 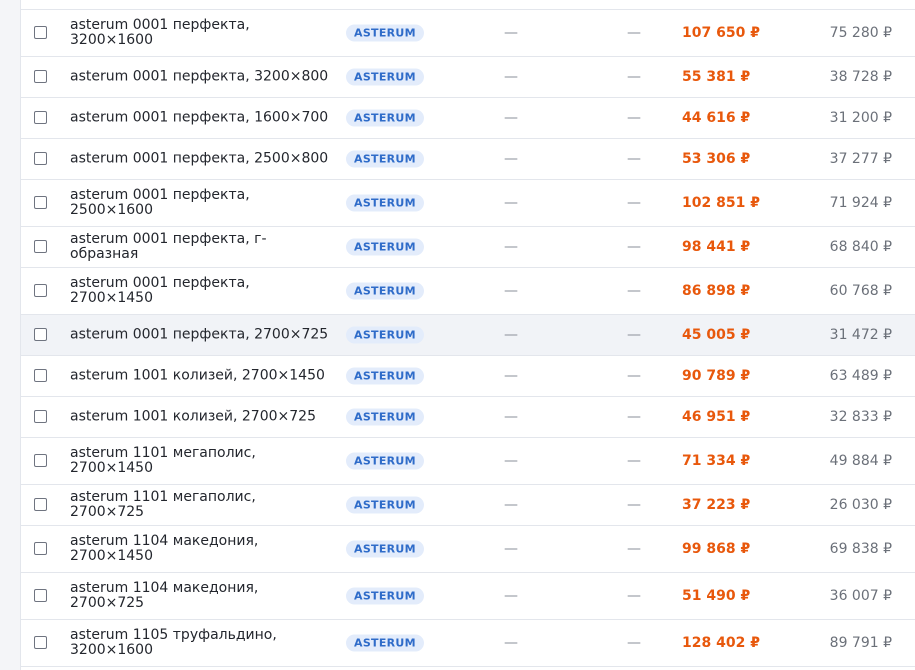 What do you see at coordinates (860, 118) in the screenshot?
I see `cost: 31 200 ₽` at bounding box center [860, 118].